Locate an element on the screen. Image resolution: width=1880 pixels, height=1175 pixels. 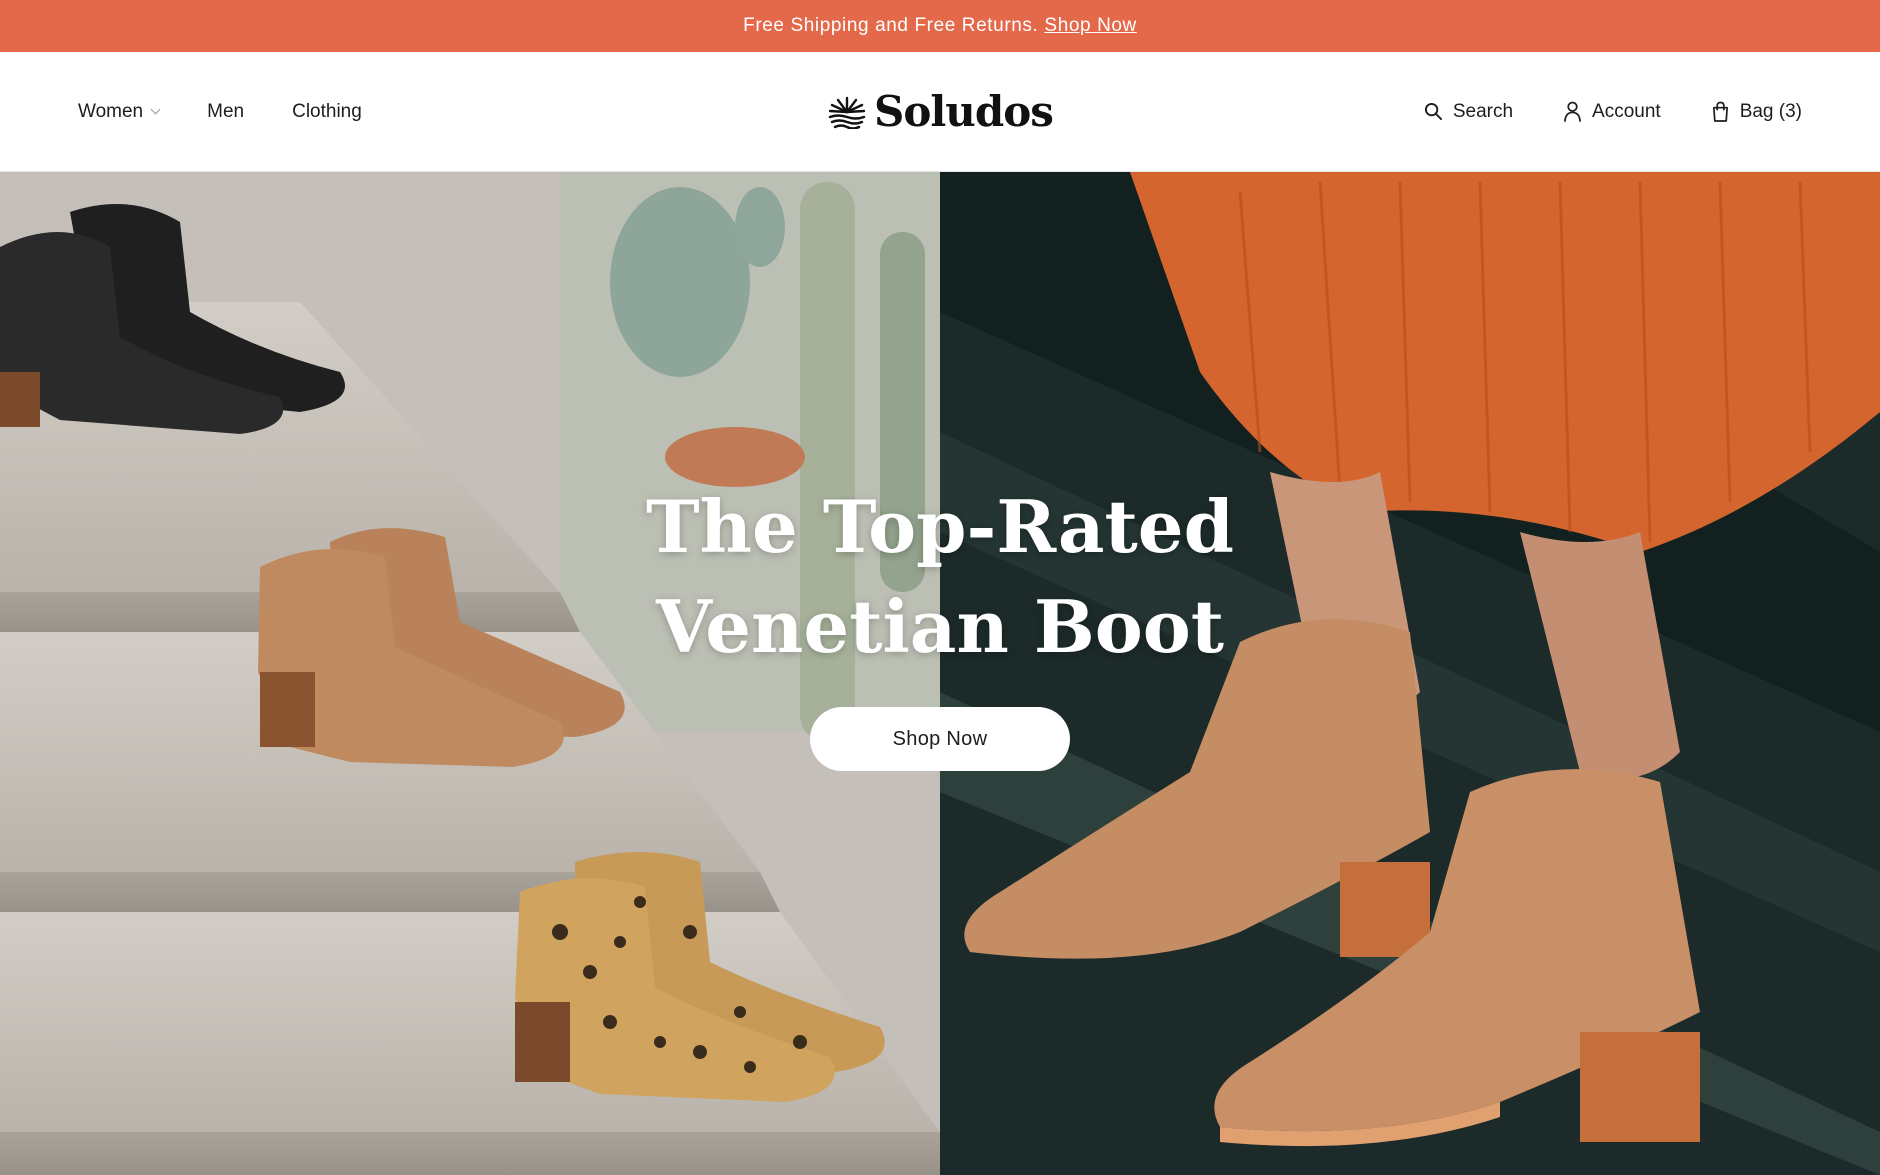
search-icon is located at coordinates (1433, 111).